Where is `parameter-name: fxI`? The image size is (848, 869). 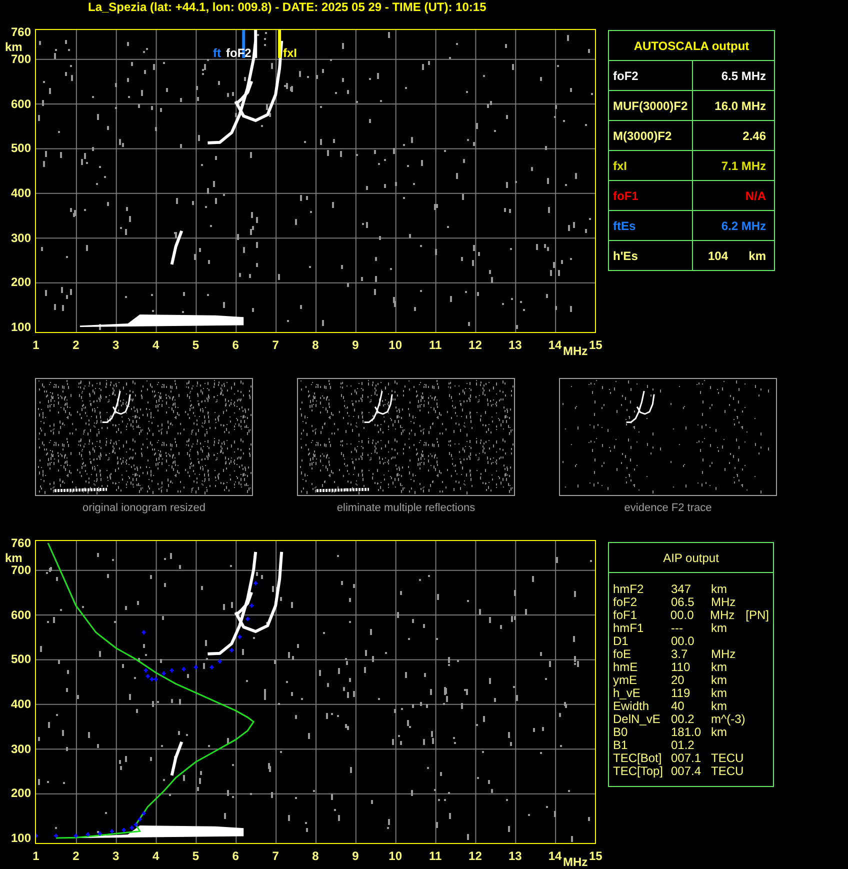
parameter-name: fxI is located at coordinates (620, 165).